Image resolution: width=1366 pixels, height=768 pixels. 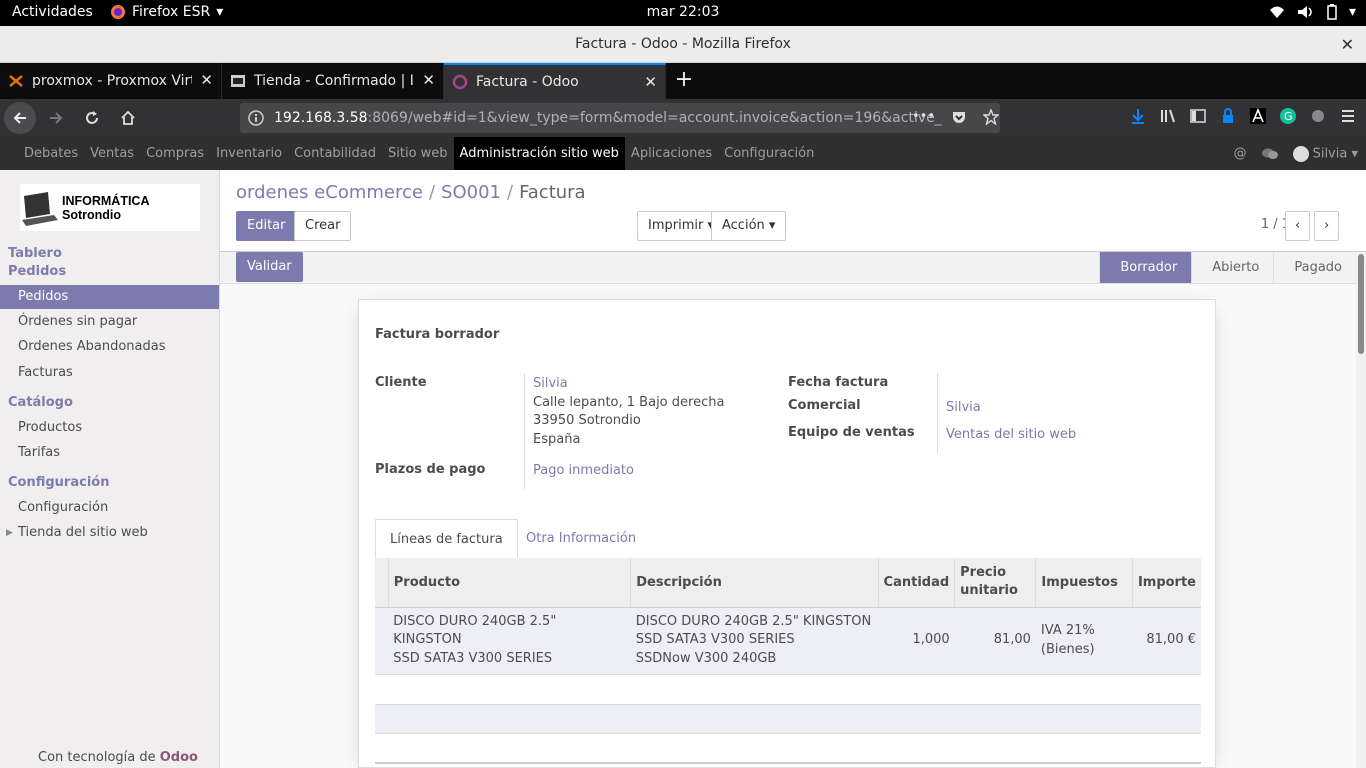 I want to click on sidebar-item-facturas: Facturas, so click(x=109, y=373).